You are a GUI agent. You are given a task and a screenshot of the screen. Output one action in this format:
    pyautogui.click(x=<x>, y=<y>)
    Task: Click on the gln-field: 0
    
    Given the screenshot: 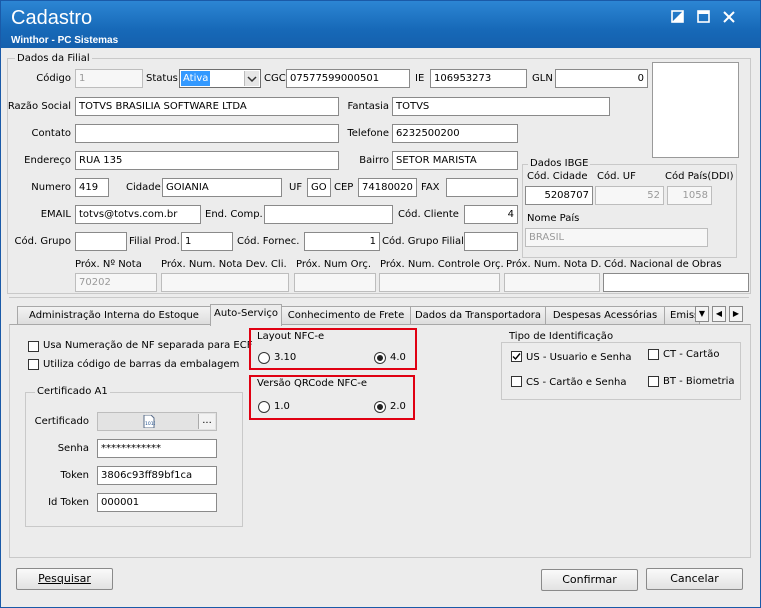 What is the action you would take?
    pyautogui.click(x=601, y=78)
    